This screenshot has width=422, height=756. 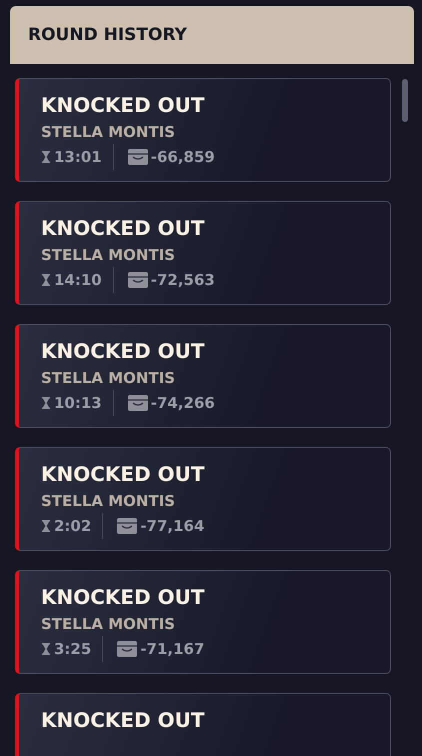 I want to click on round-amount: -72,563, so click(x=182, y=280).